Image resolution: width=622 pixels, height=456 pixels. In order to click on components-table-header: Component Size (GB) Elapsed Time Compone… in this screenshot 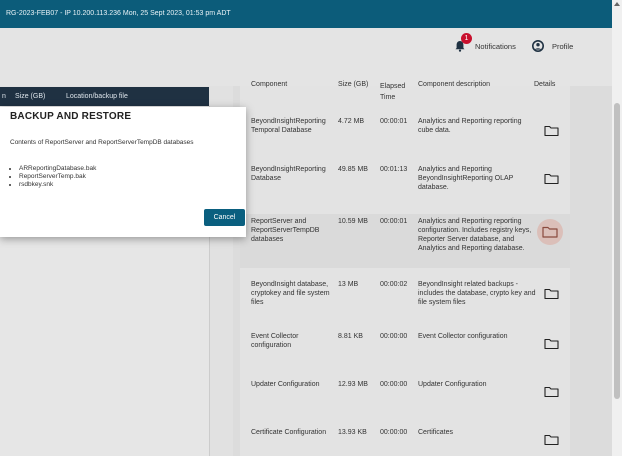, I will do `click(405, 92)`.